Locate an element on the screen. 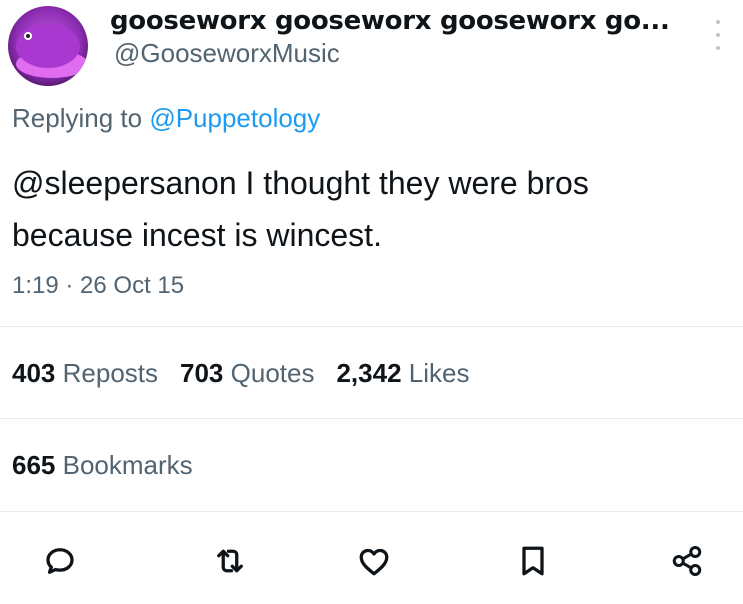  bookmarks-stat: 665 Bookmarks is located at coordinates (102, 465).